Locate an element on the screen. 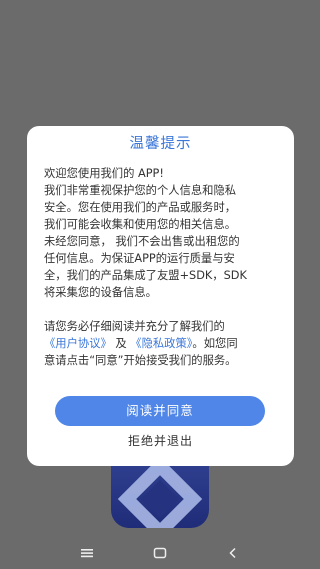 The width and height of the screenshot is (320, 569). back-icon is located at coordinates (233, 554).